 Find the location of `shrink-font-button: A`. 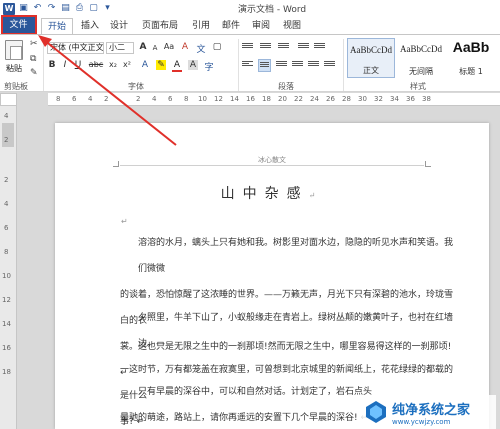

shrink-font-button: A is located at coordinates (155, 48).